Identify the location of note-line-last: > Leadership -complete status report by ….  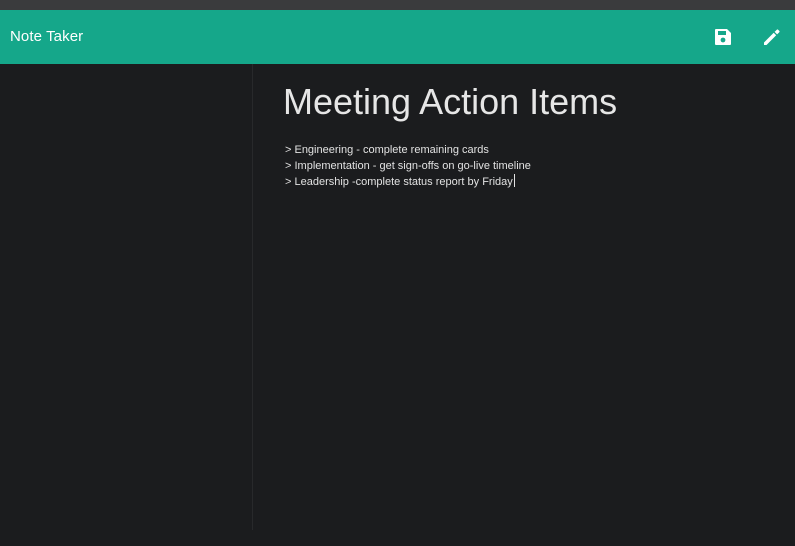
(525, 182).